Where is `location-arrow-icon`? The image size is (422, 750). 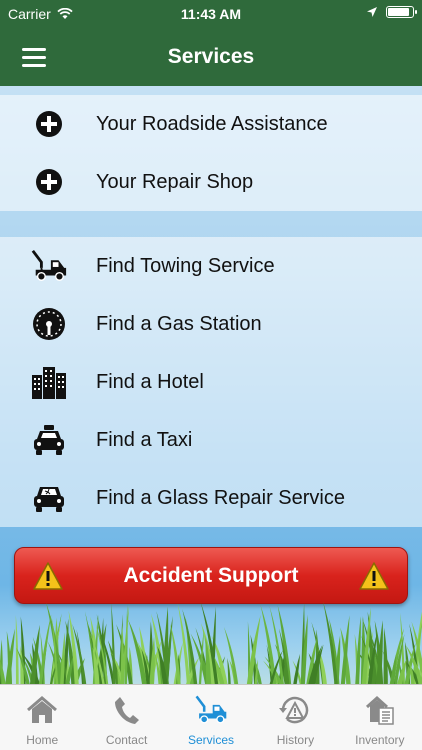 location-arrow-icon is located at coordinates (372, 12).